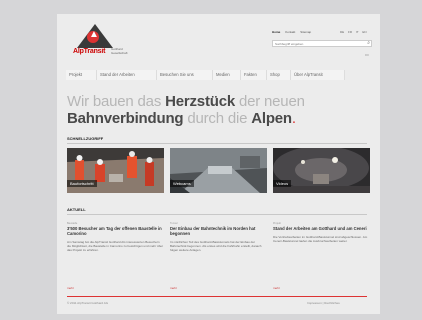 The image size is (422, 320). I want to click on news-title: AKTUELL, so click(76, 209).